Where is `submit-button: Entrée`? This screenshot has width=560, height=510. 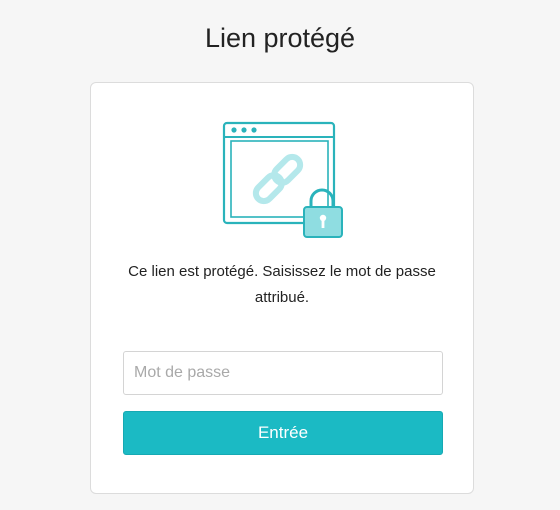 submit-button: Entrée is located at coordinates (283, 433).